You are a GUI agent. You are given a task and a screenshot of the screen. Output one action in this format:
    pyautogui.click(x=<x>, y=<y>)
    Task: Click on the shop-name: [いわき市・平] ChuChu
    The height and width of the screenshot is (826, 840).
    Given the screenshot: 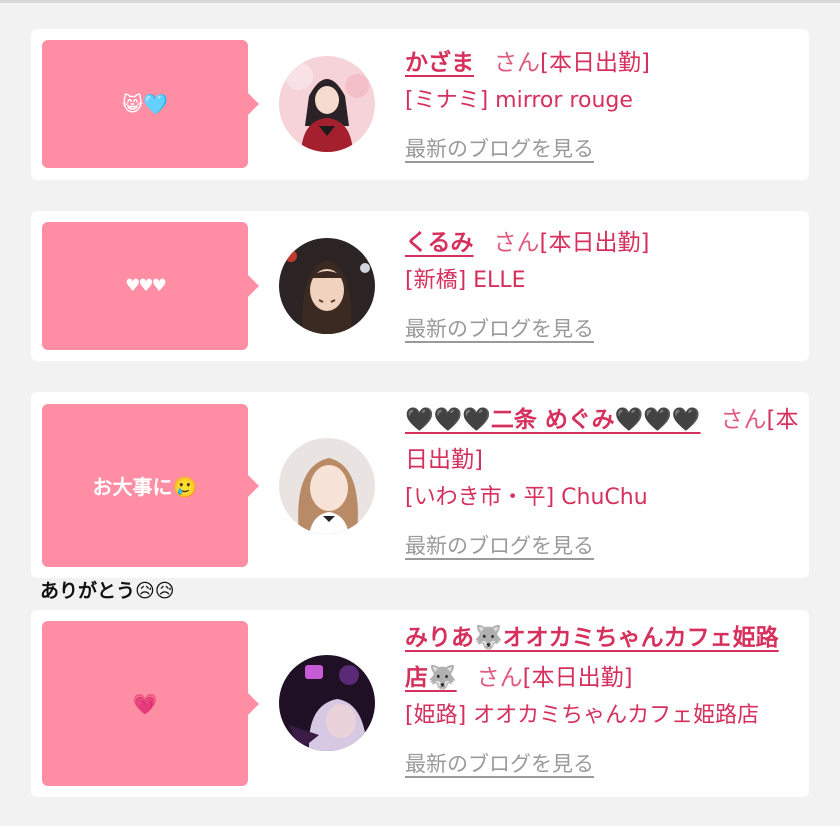 What is the action you would take?
    pyautogui.click(x=526, y=497)
    